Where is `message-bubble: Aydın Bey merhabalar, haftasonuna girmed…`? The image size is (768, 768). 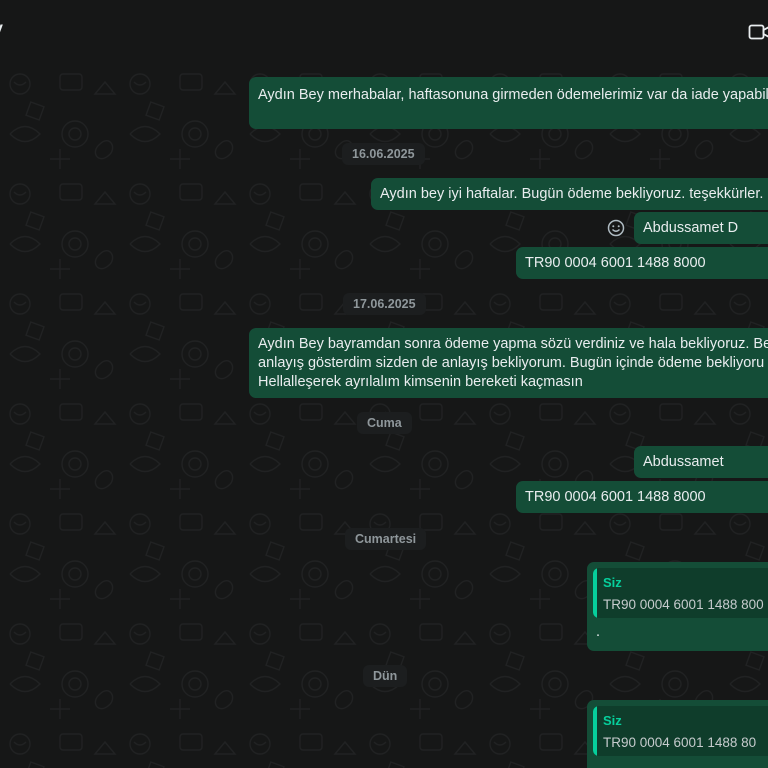
message-bubble: Aydın Bey merhabalar, haftasonuna girmed… is located at coordinates (508, 103).